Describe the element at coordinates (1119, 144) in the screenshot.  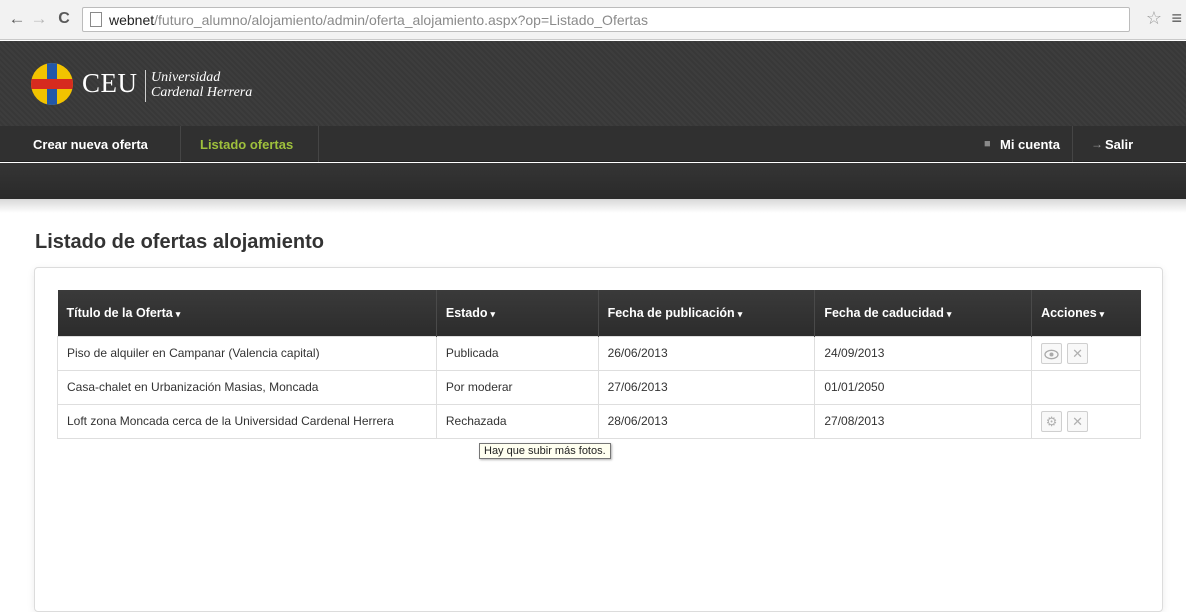
I see `nav-salir: Salir` at that location.